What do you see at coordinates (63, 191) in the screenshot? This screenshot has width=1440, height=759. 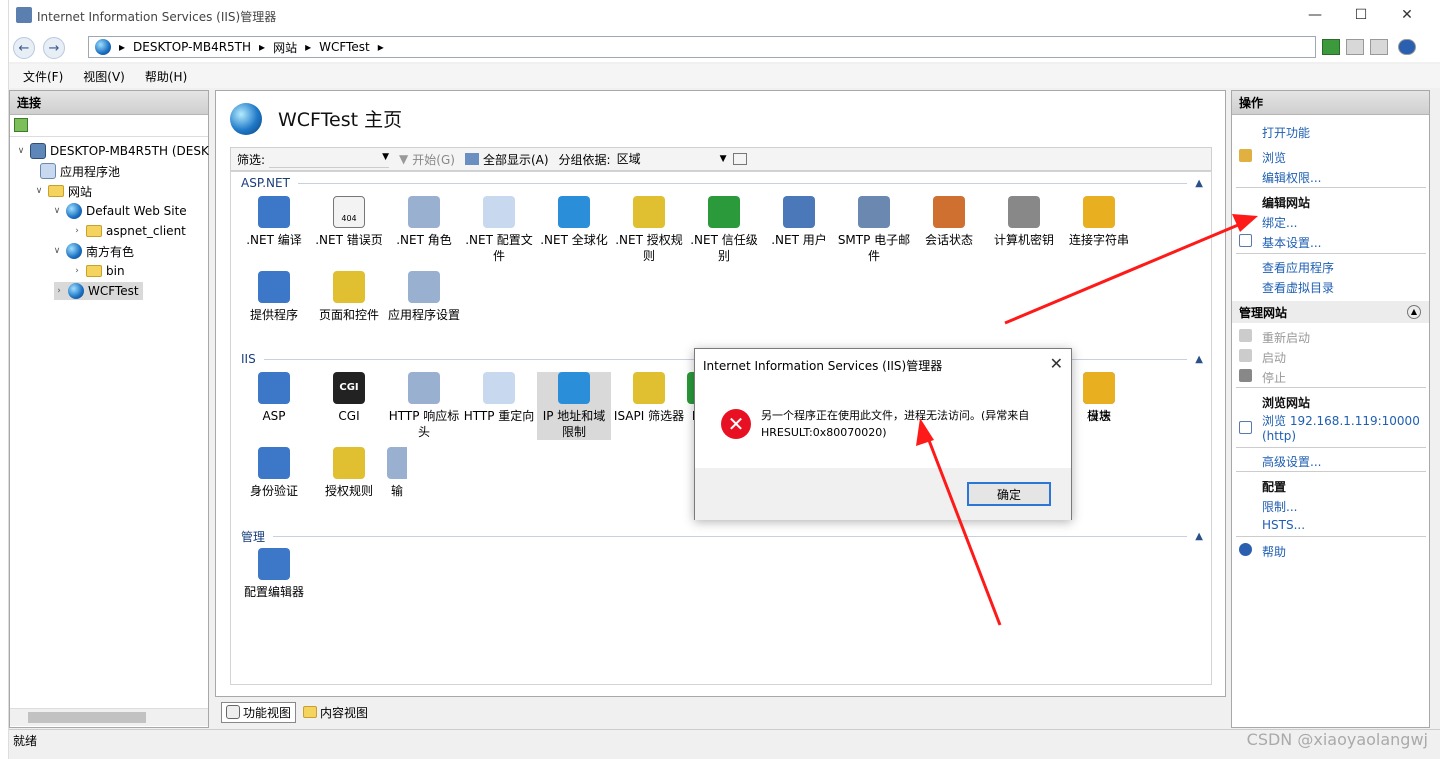 I see `tree-sites: ∨ 网站` at bounding box center [63, 191].